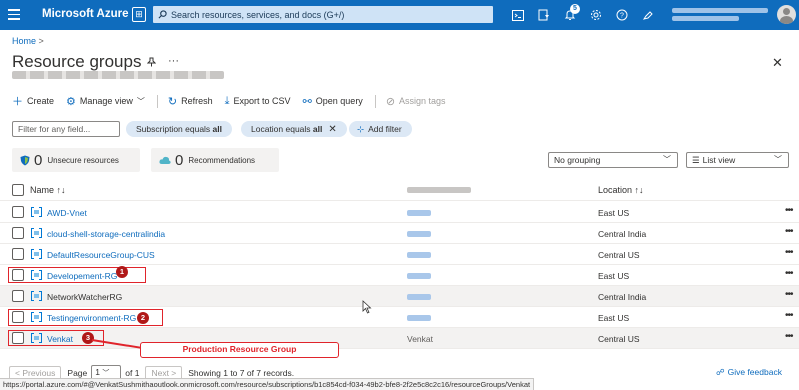 This screenshot has width=799, height=390. What do you see at coordinates (439, 190) in the screenshot?
I see `subscription-column-header-redacted` at bounding box center [439, 190].